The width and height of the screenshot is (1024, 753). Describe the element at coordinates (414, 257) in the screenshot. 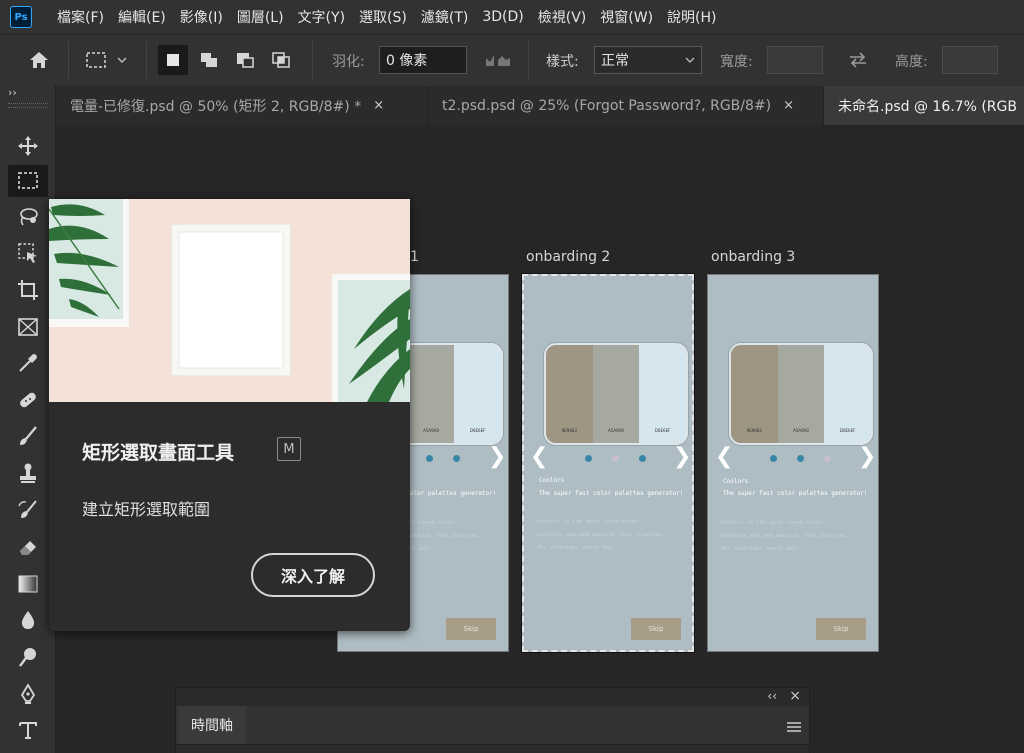

I see `artboard-title-1: 1` at that location.